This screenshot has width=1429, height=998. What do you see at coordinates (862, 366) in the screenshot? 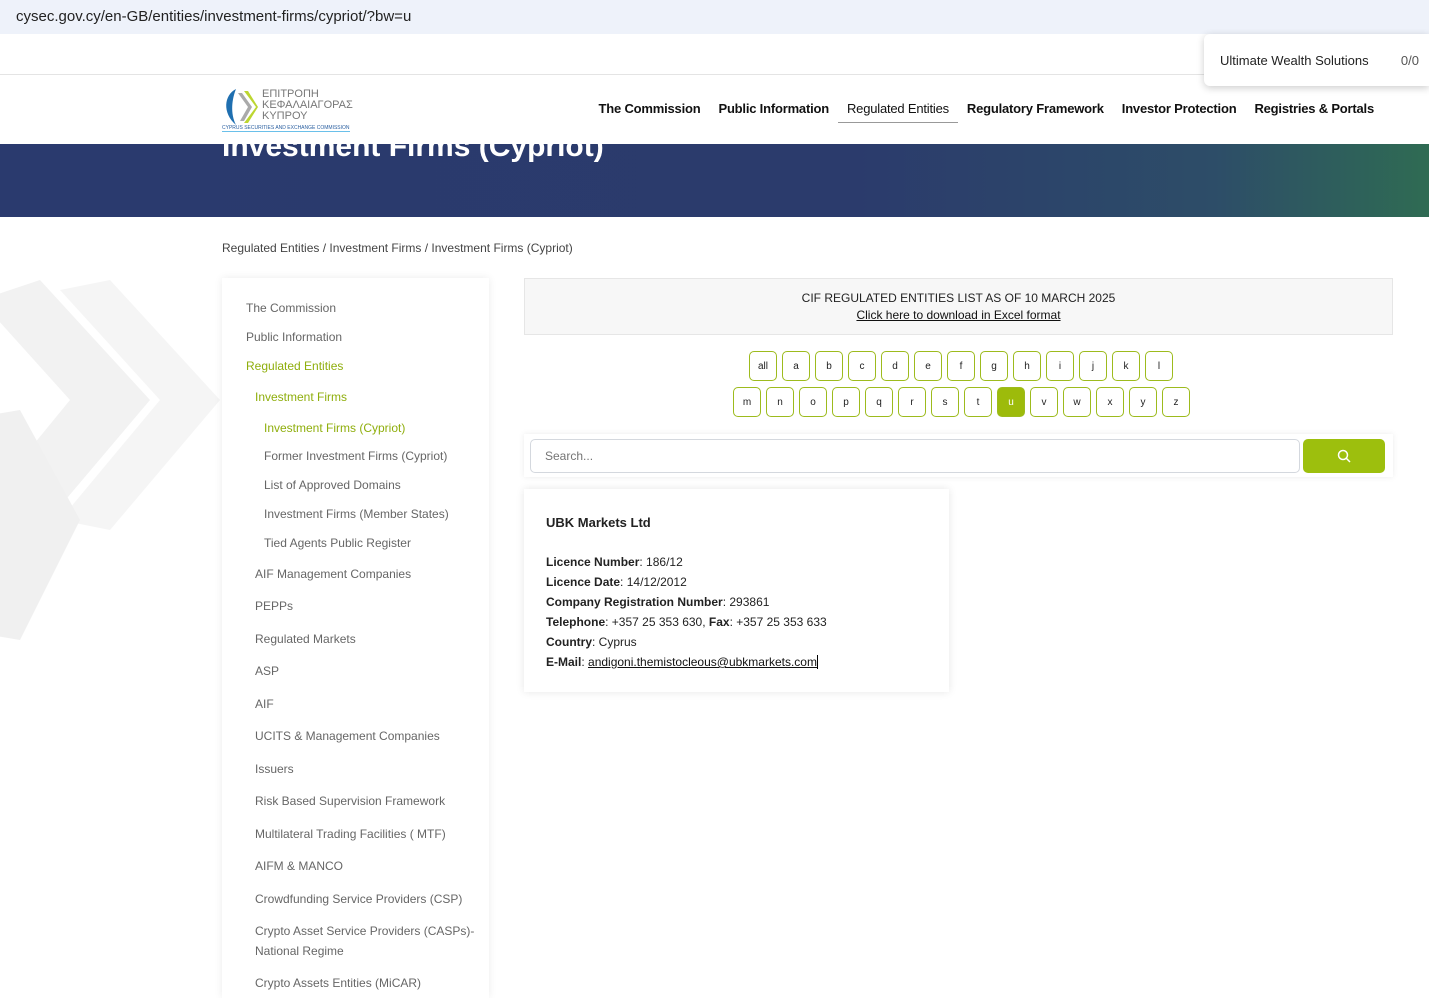
I see `letter-filter-c: c` at bounding box center [862, 366].